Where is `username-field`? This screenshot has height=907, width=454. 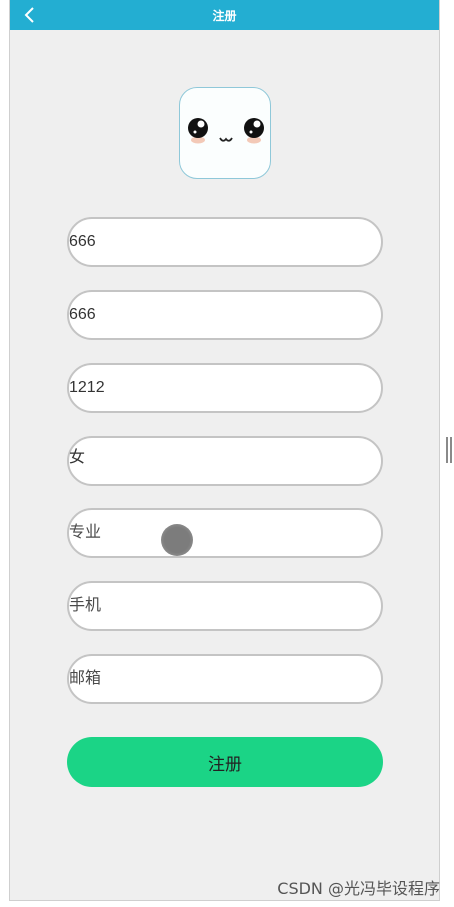 username-field is located at coordinates (225, 242).